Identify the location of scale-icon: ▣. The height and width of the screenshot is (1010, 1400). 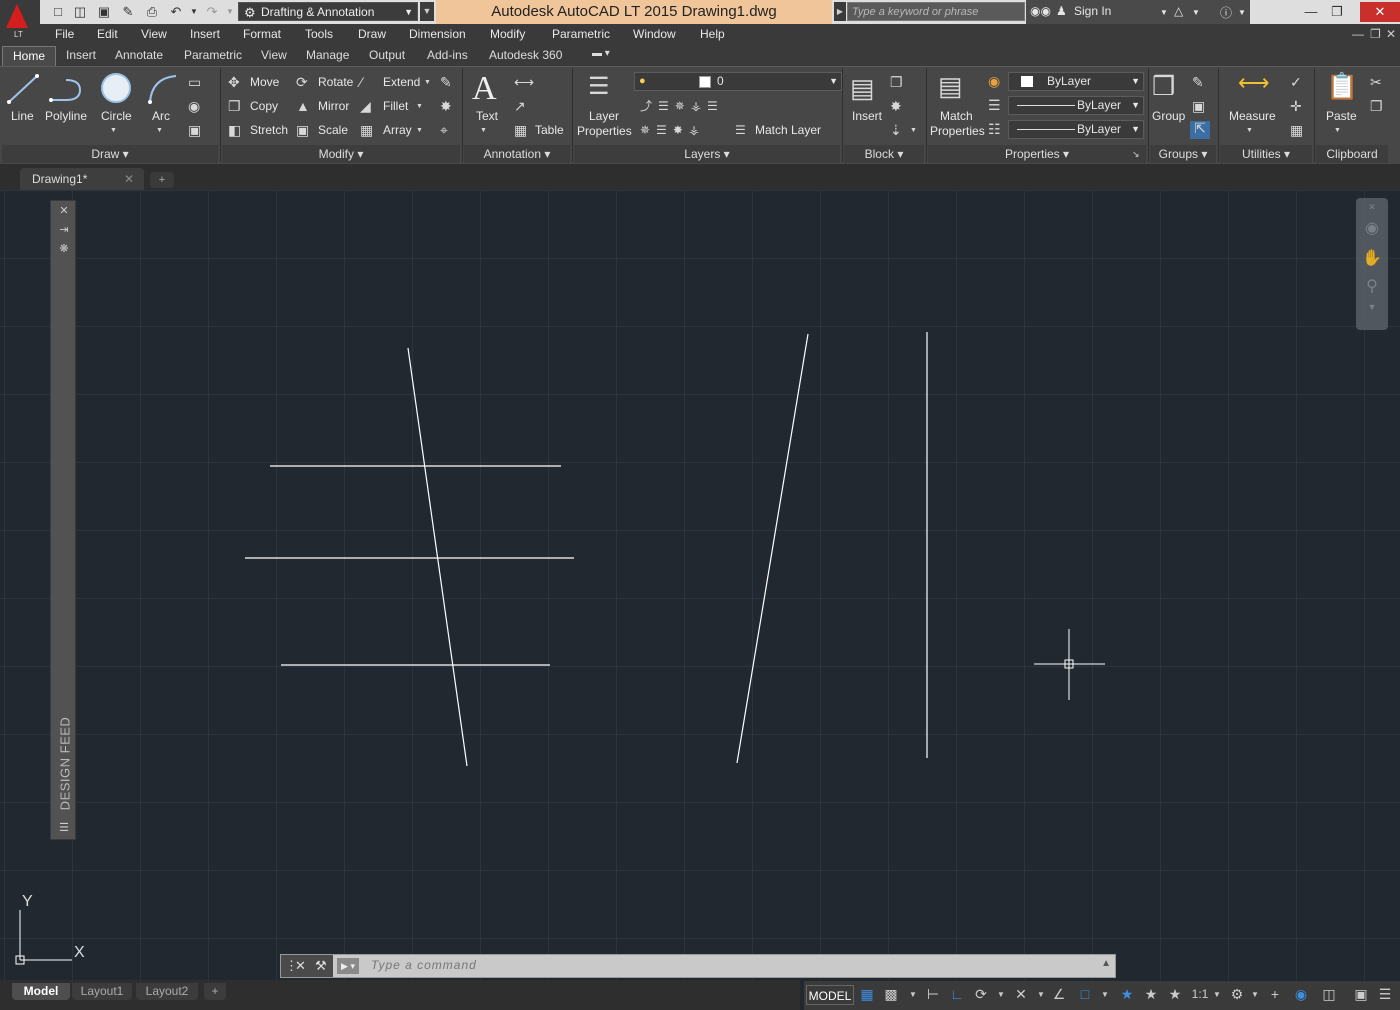
(302, 130).